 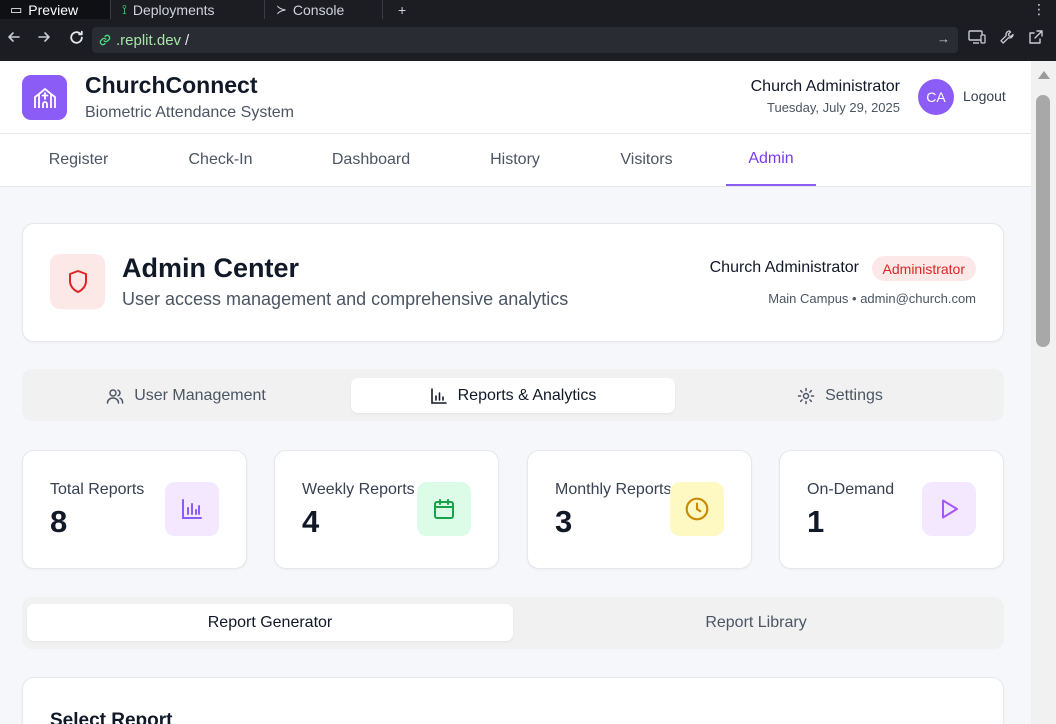 I want to click on open-external-button, so click(x=1036, y=40).